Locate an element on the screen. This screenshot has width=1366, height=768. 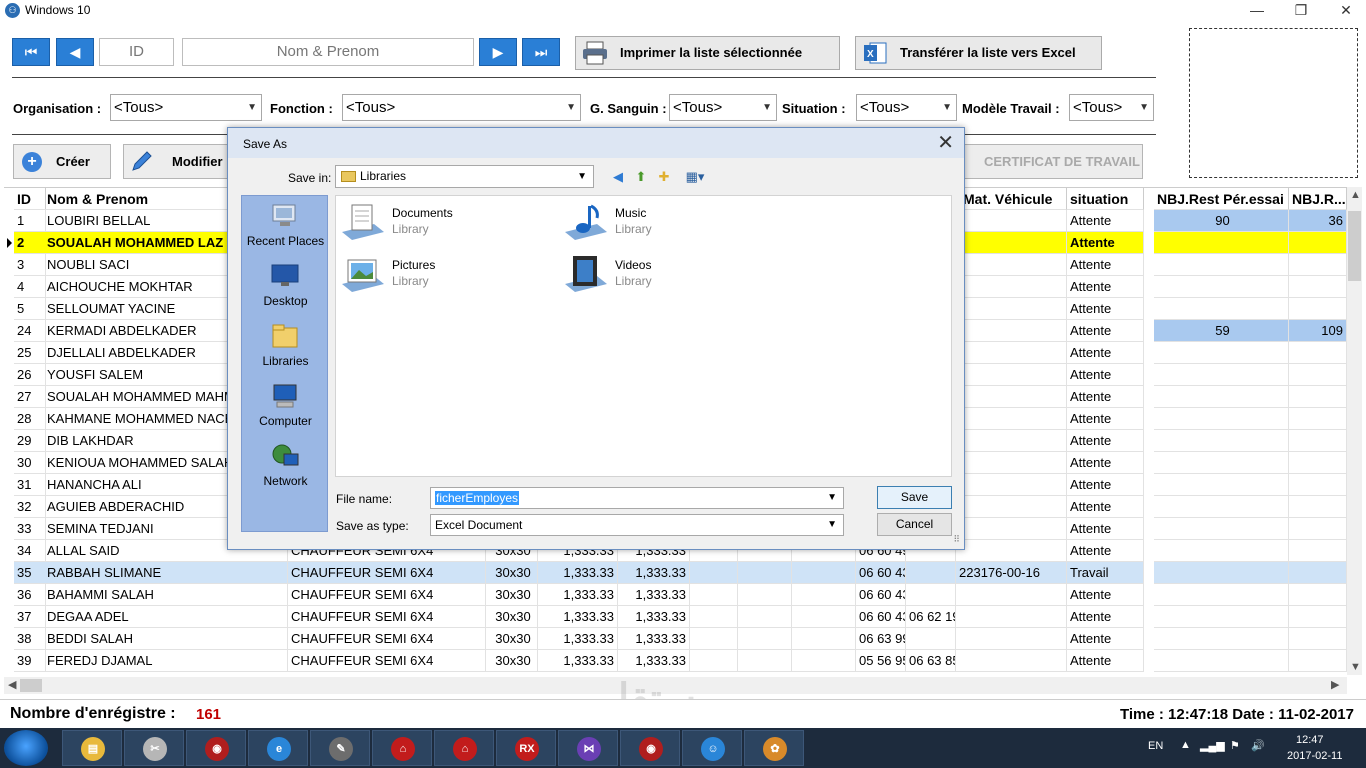
scroll-up-icon: ▲ is located at coordinates (1355, 195).